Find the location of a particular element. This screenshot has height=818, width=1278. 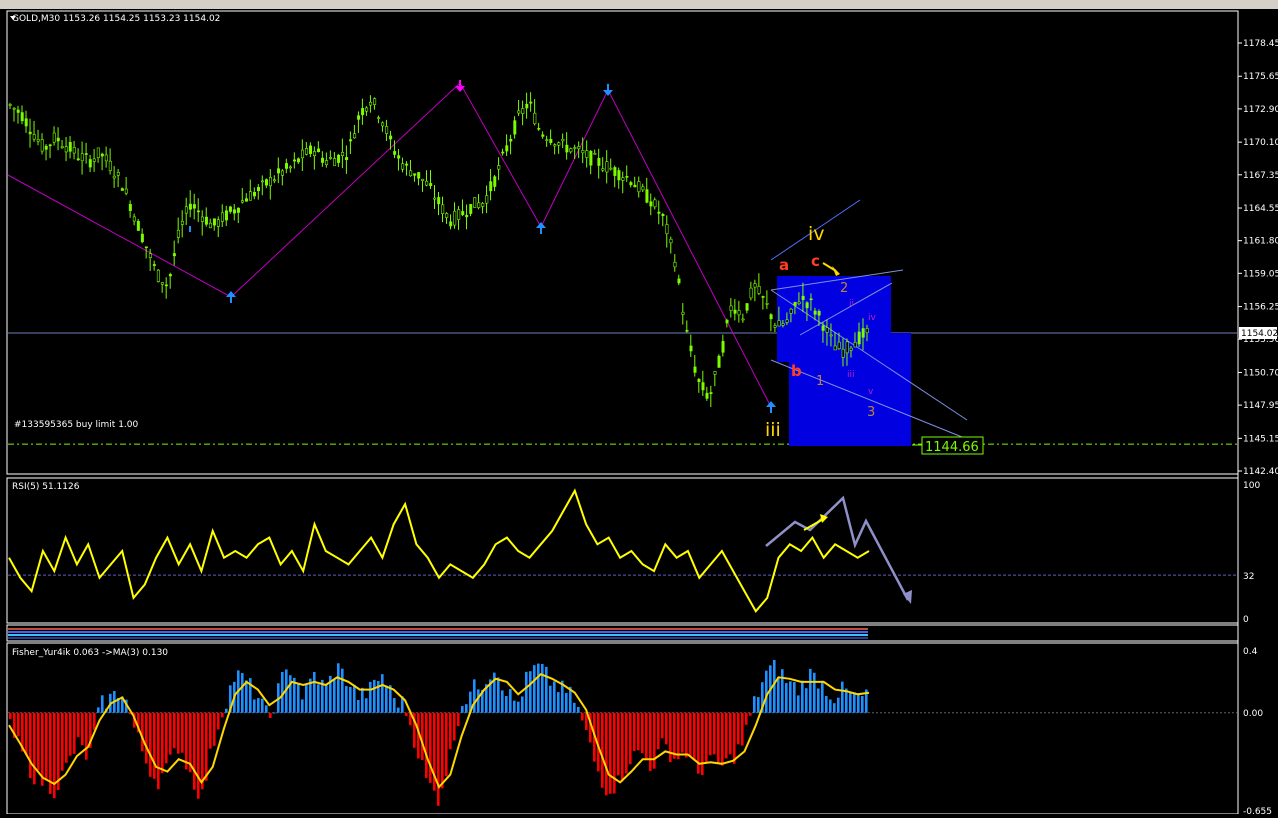

wave-label-1: 1 is located at coordinates (820, 381).